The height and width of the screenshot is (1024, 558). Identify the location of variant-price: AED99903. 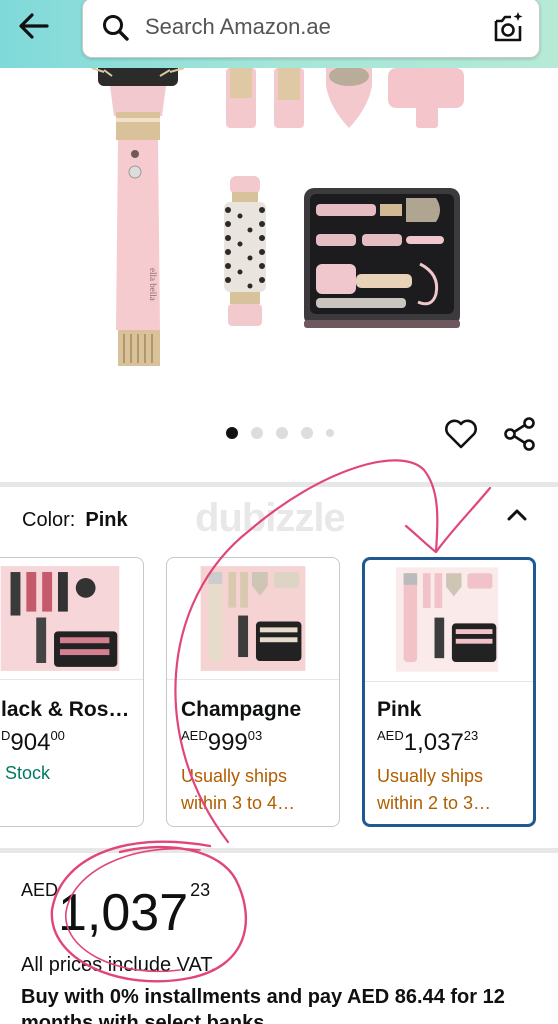
(221, 742).